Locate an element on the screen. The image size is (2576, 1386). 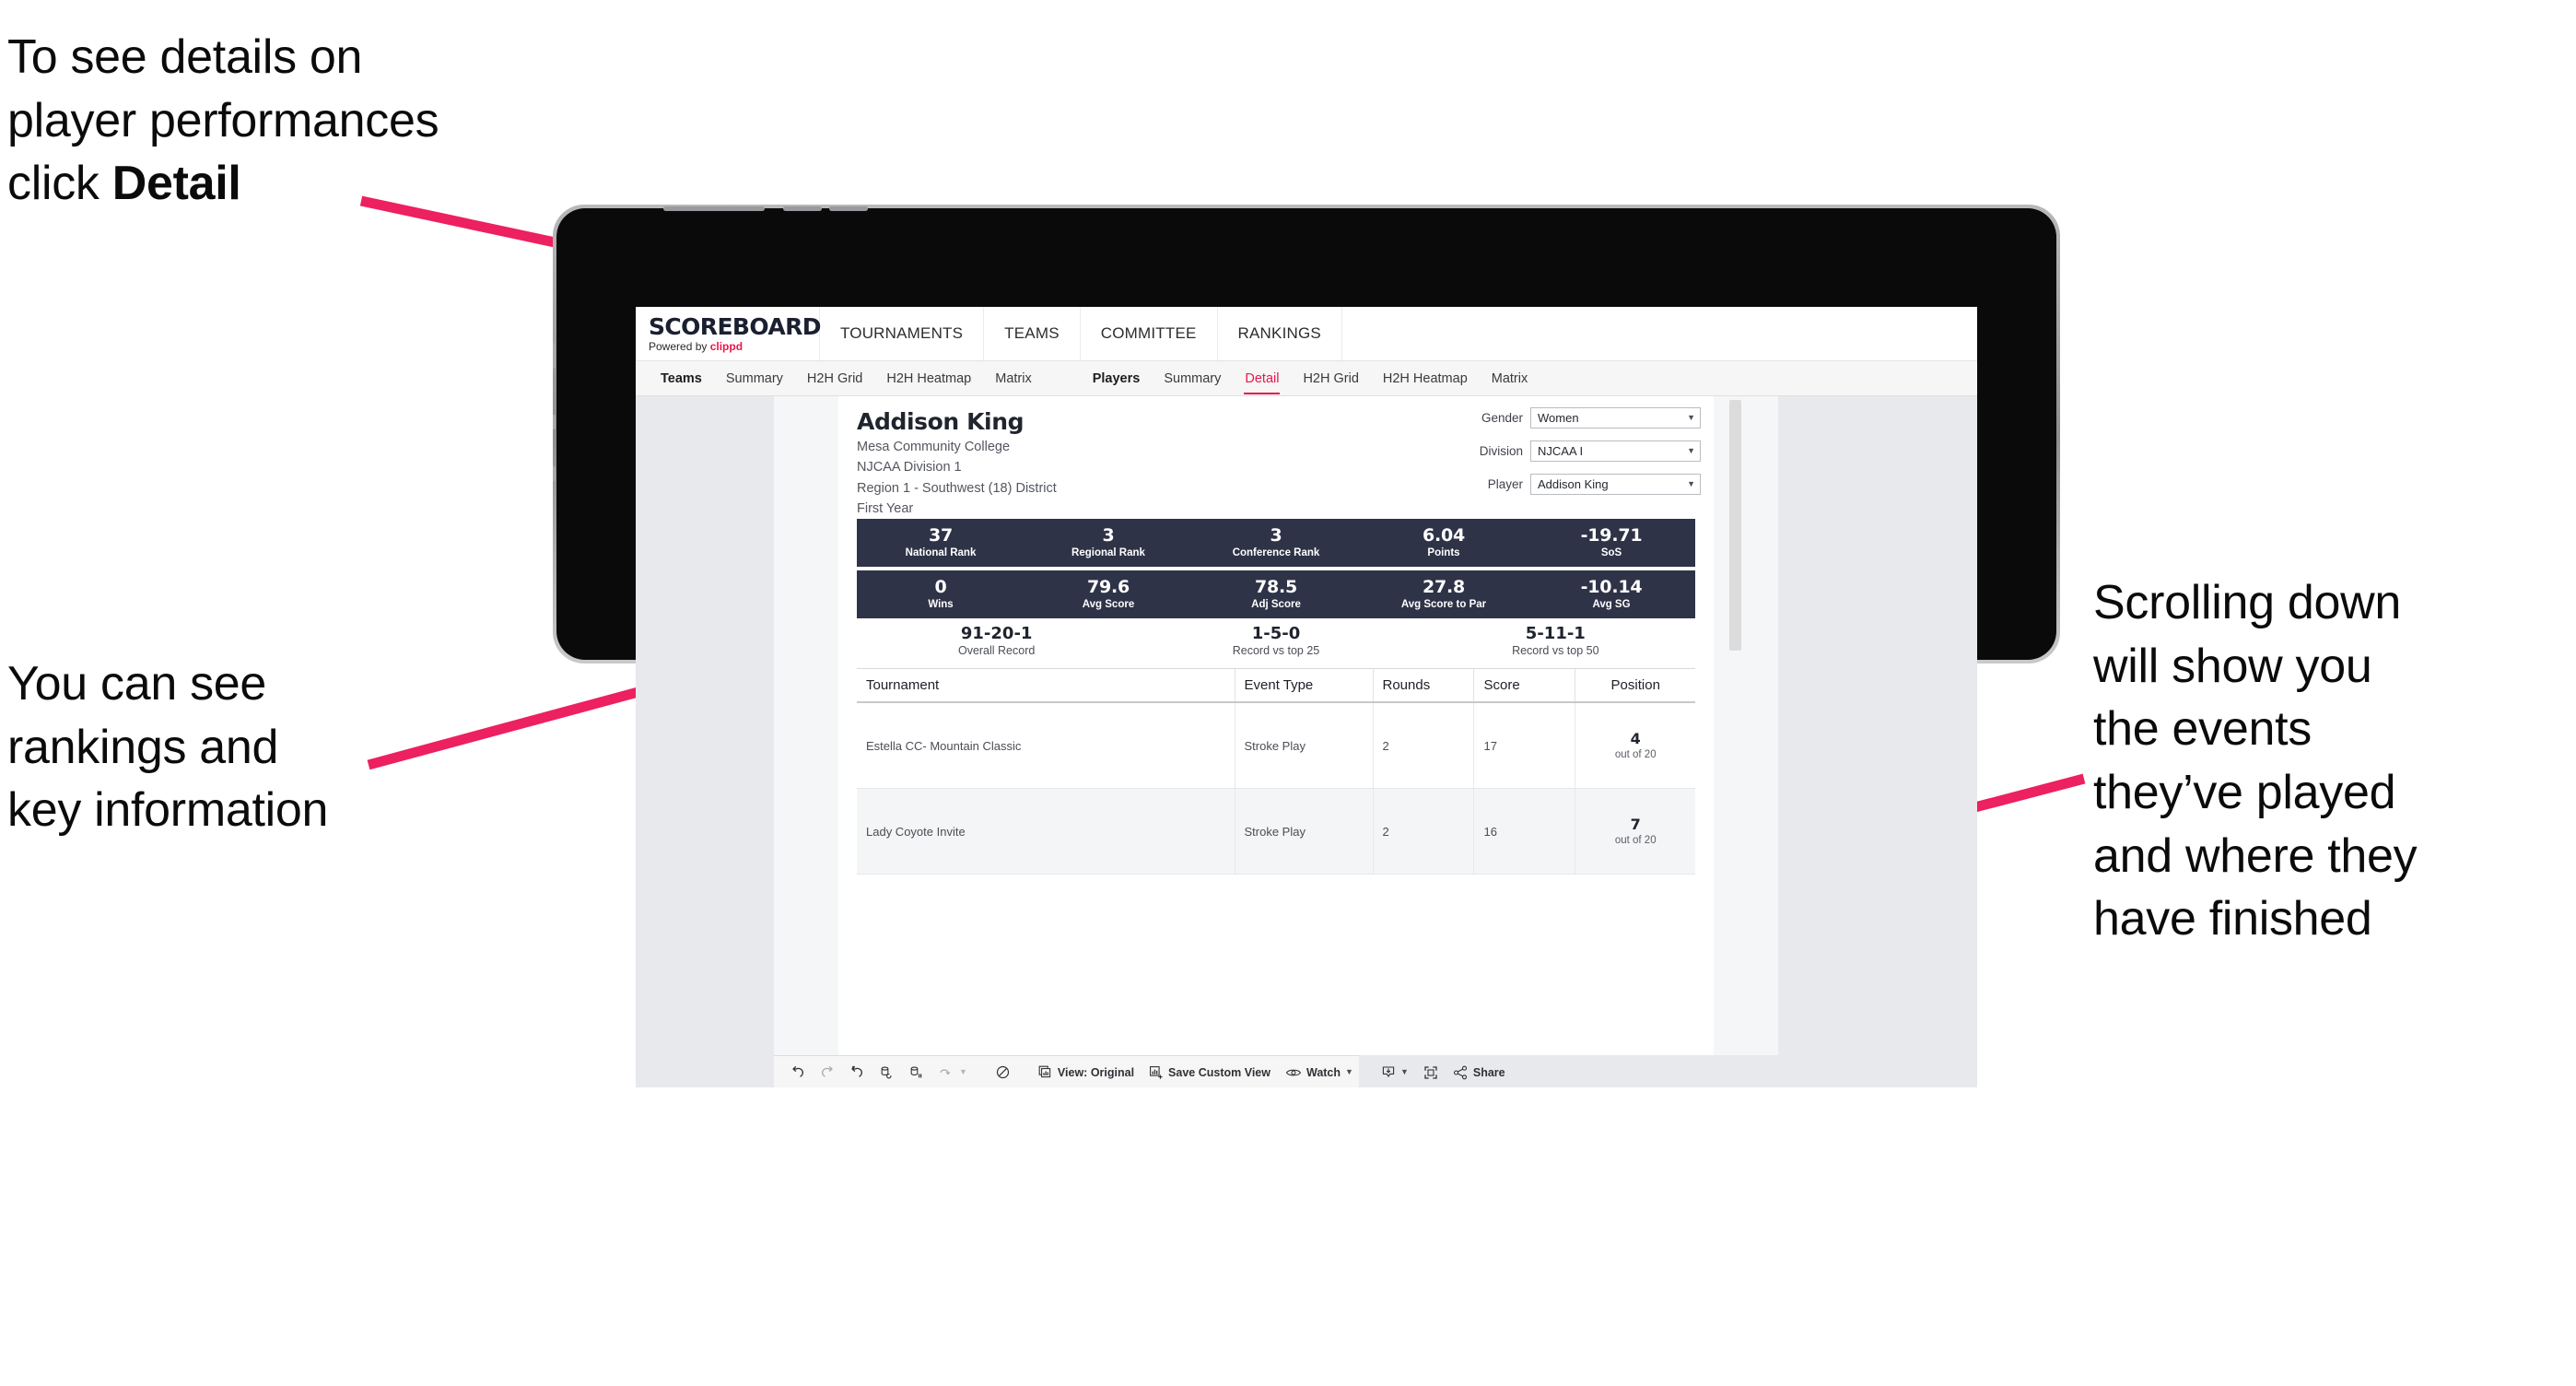
column-header-tournament: Tournament is located at coordinates (1046, 686).